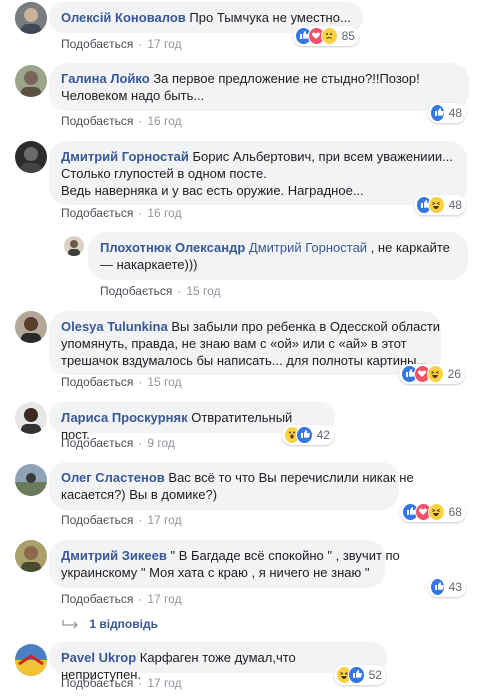 Image resolution: width=502 pixels, height=698 pixels. I want to click on reaction-count: 68, so click(455, 512).